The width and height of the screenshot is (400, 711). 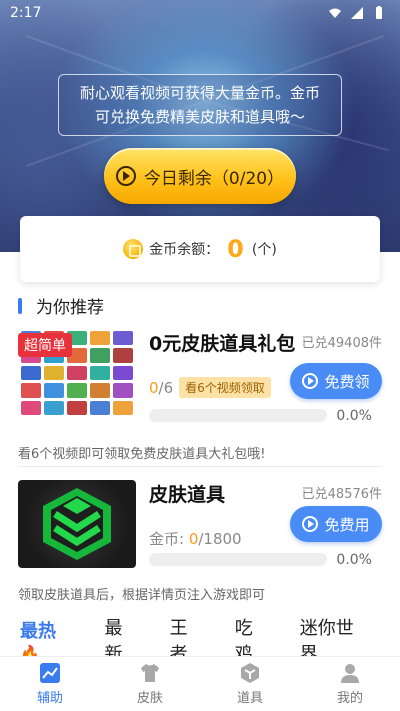 I want to click on hero-notice: 耐心观看视频可获得大量金币。金币可兑换免费精美皮肤和道具哦～, so click(x=200, y=105).